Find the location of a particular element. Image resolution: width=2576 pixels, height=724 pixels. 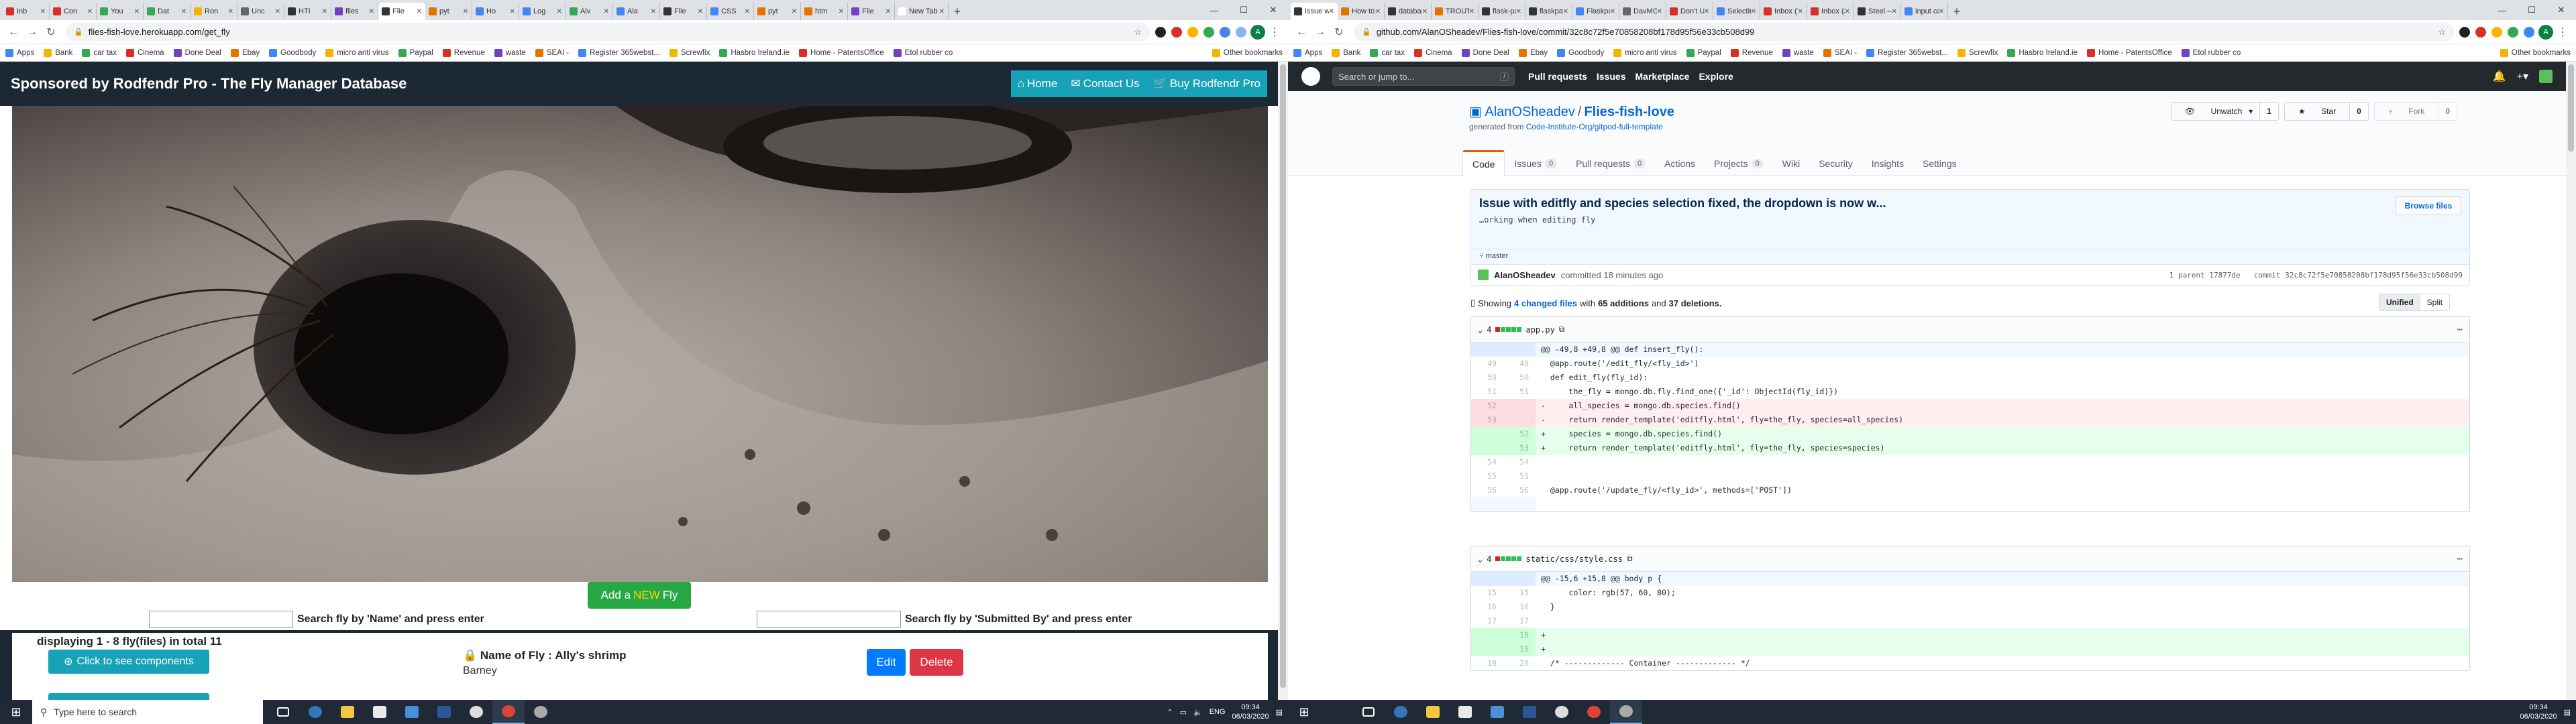

collapse-chevron-icon: ⌄ is located at coordinates (1480, 559).